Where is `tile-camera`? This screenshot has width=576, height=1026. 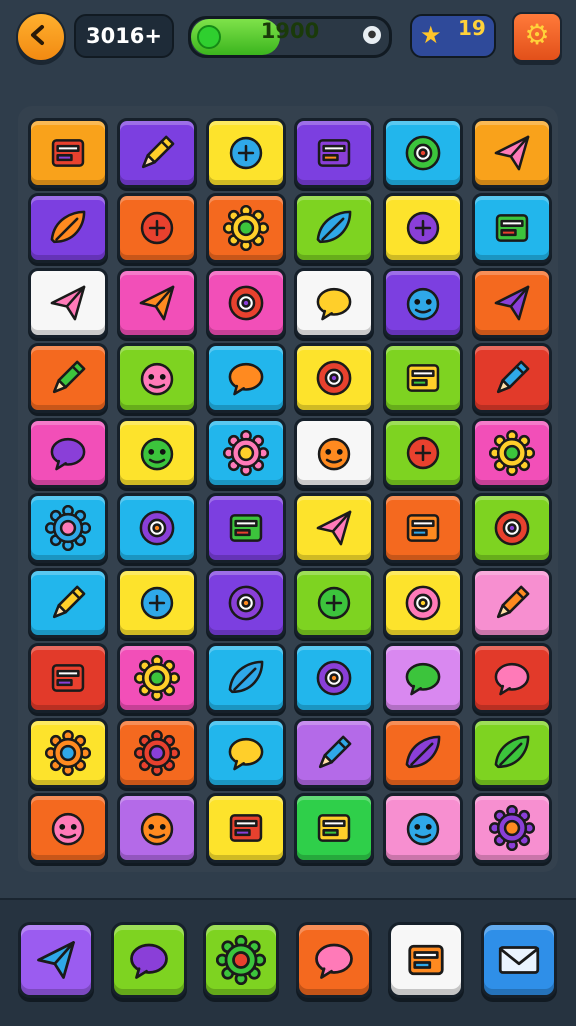 tile-camera is located at coordinates (245, 603).